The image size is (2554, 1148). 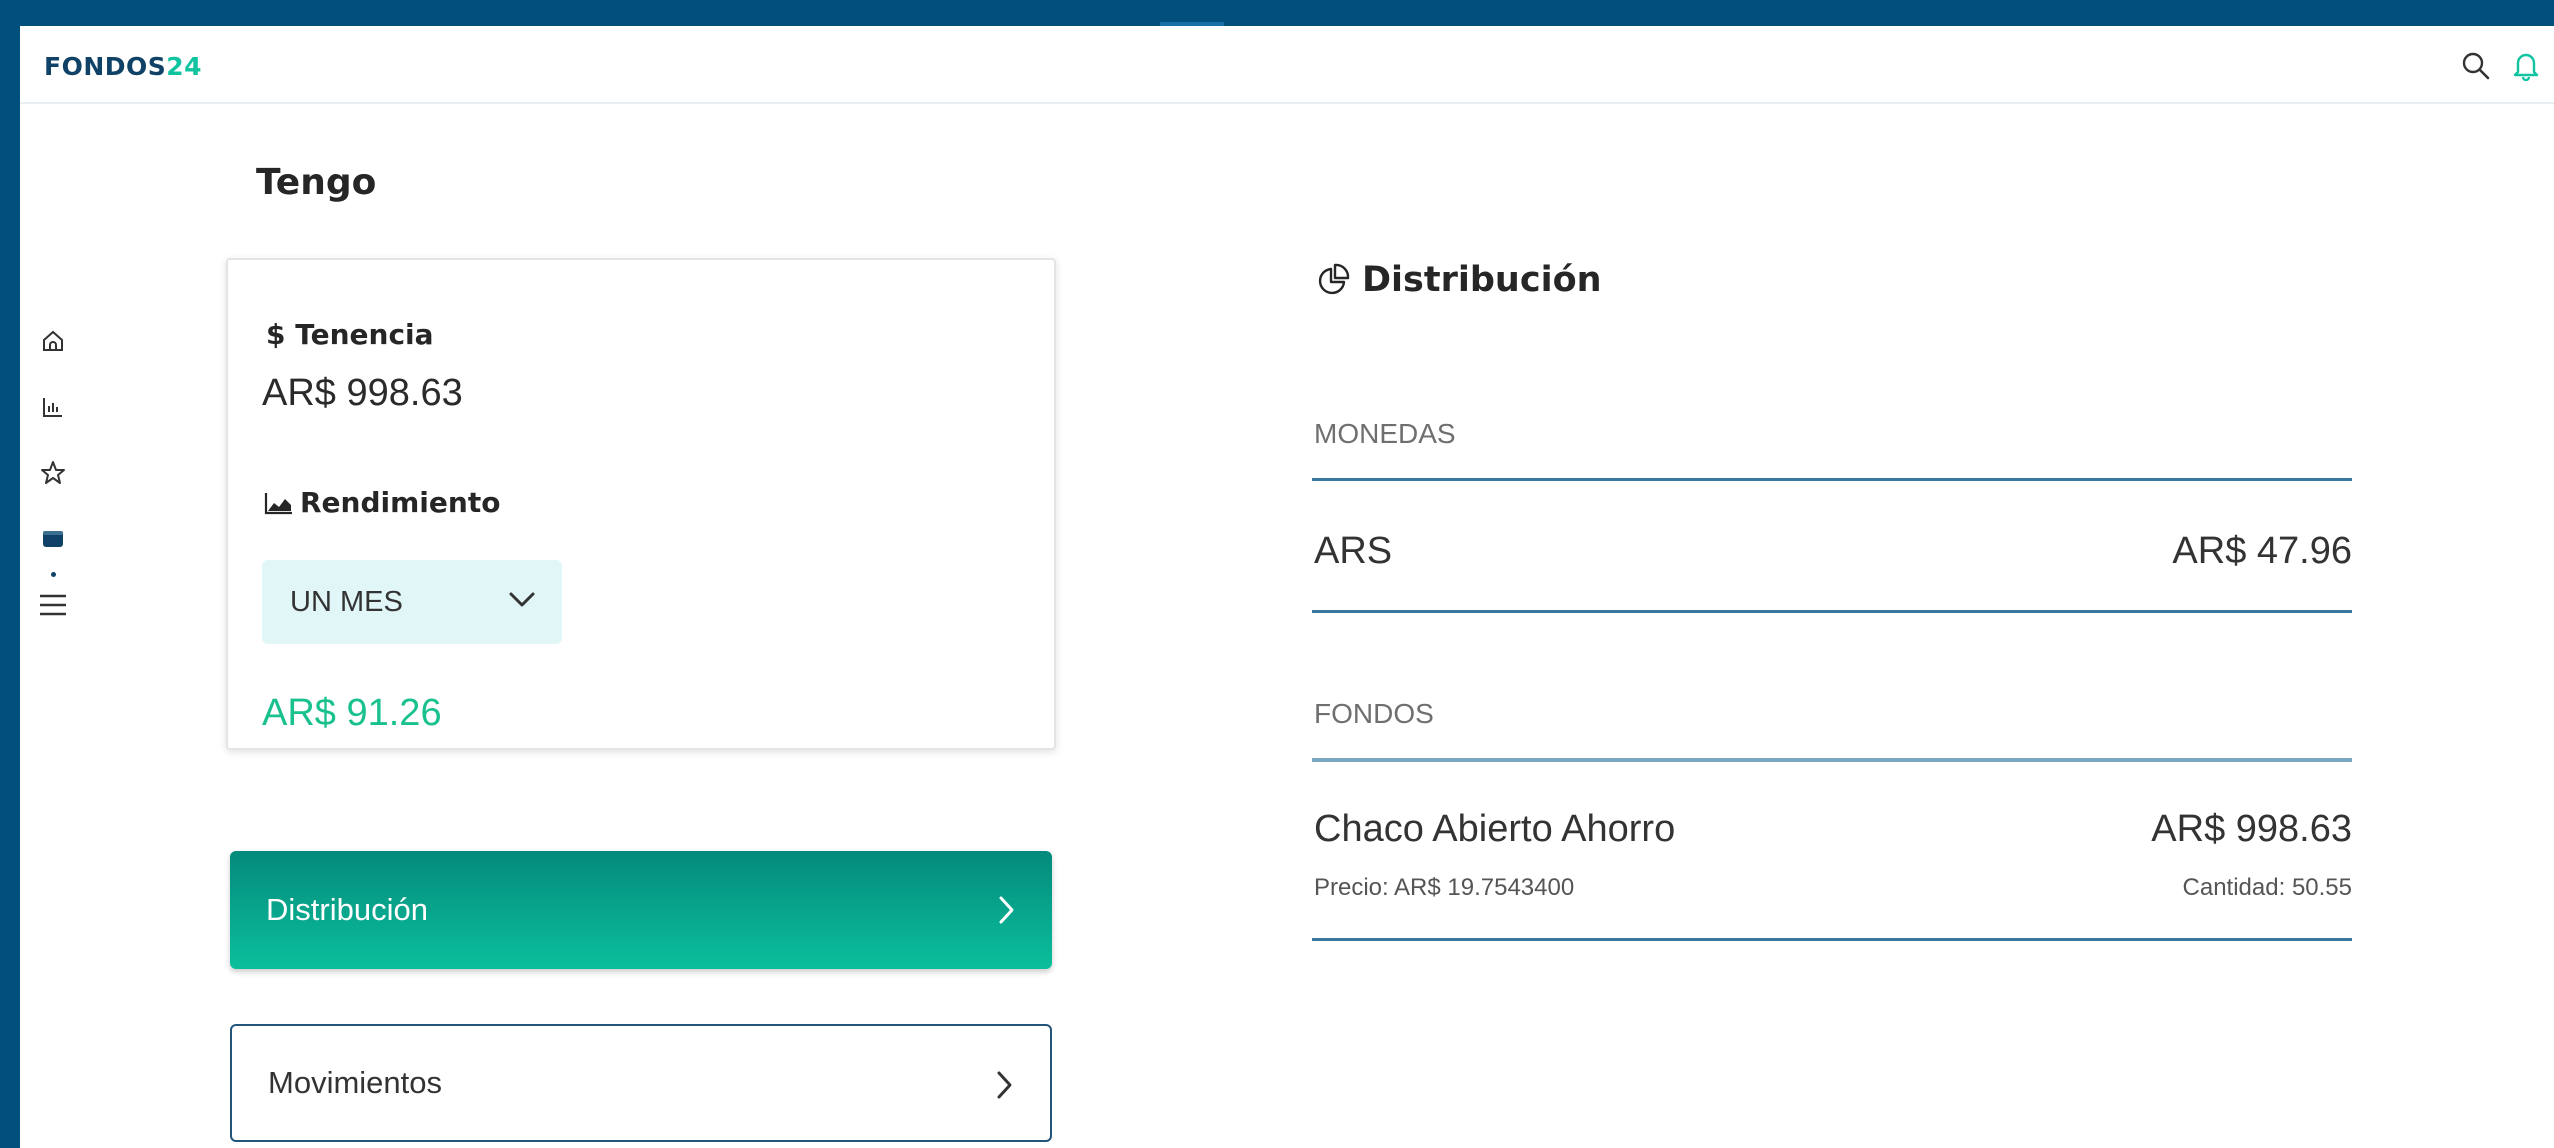 I want to click on period-select: UN MES, so click(x=412, y=602).